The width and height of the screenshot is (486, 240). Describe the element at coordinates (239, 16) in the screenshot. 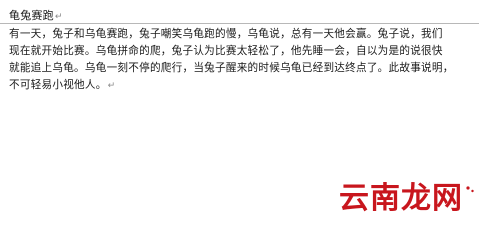

I see `document-title-line: 龟兔赛跑↵` at that location.